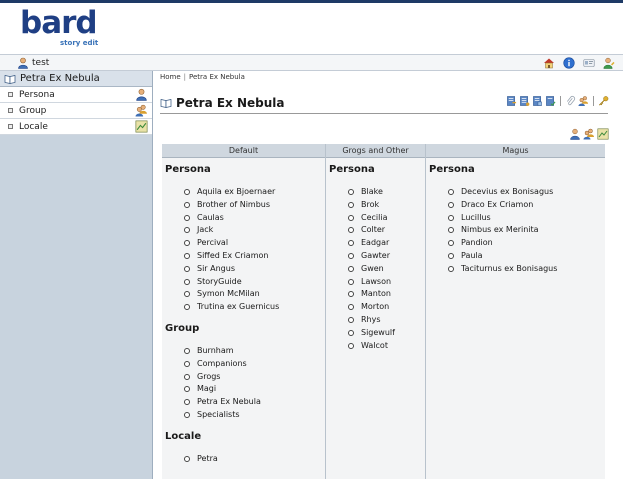  I want to click on list-item: Magi, so click(243, 389).